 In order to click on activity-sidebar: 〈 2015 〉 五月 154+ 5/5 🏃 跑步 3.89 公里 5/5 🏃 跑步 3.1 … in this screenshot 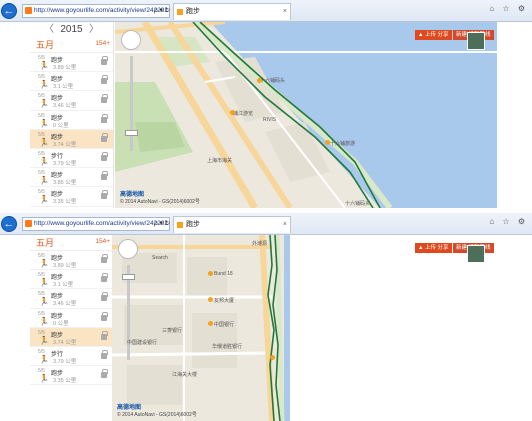, I will do `click(72, 115)`.